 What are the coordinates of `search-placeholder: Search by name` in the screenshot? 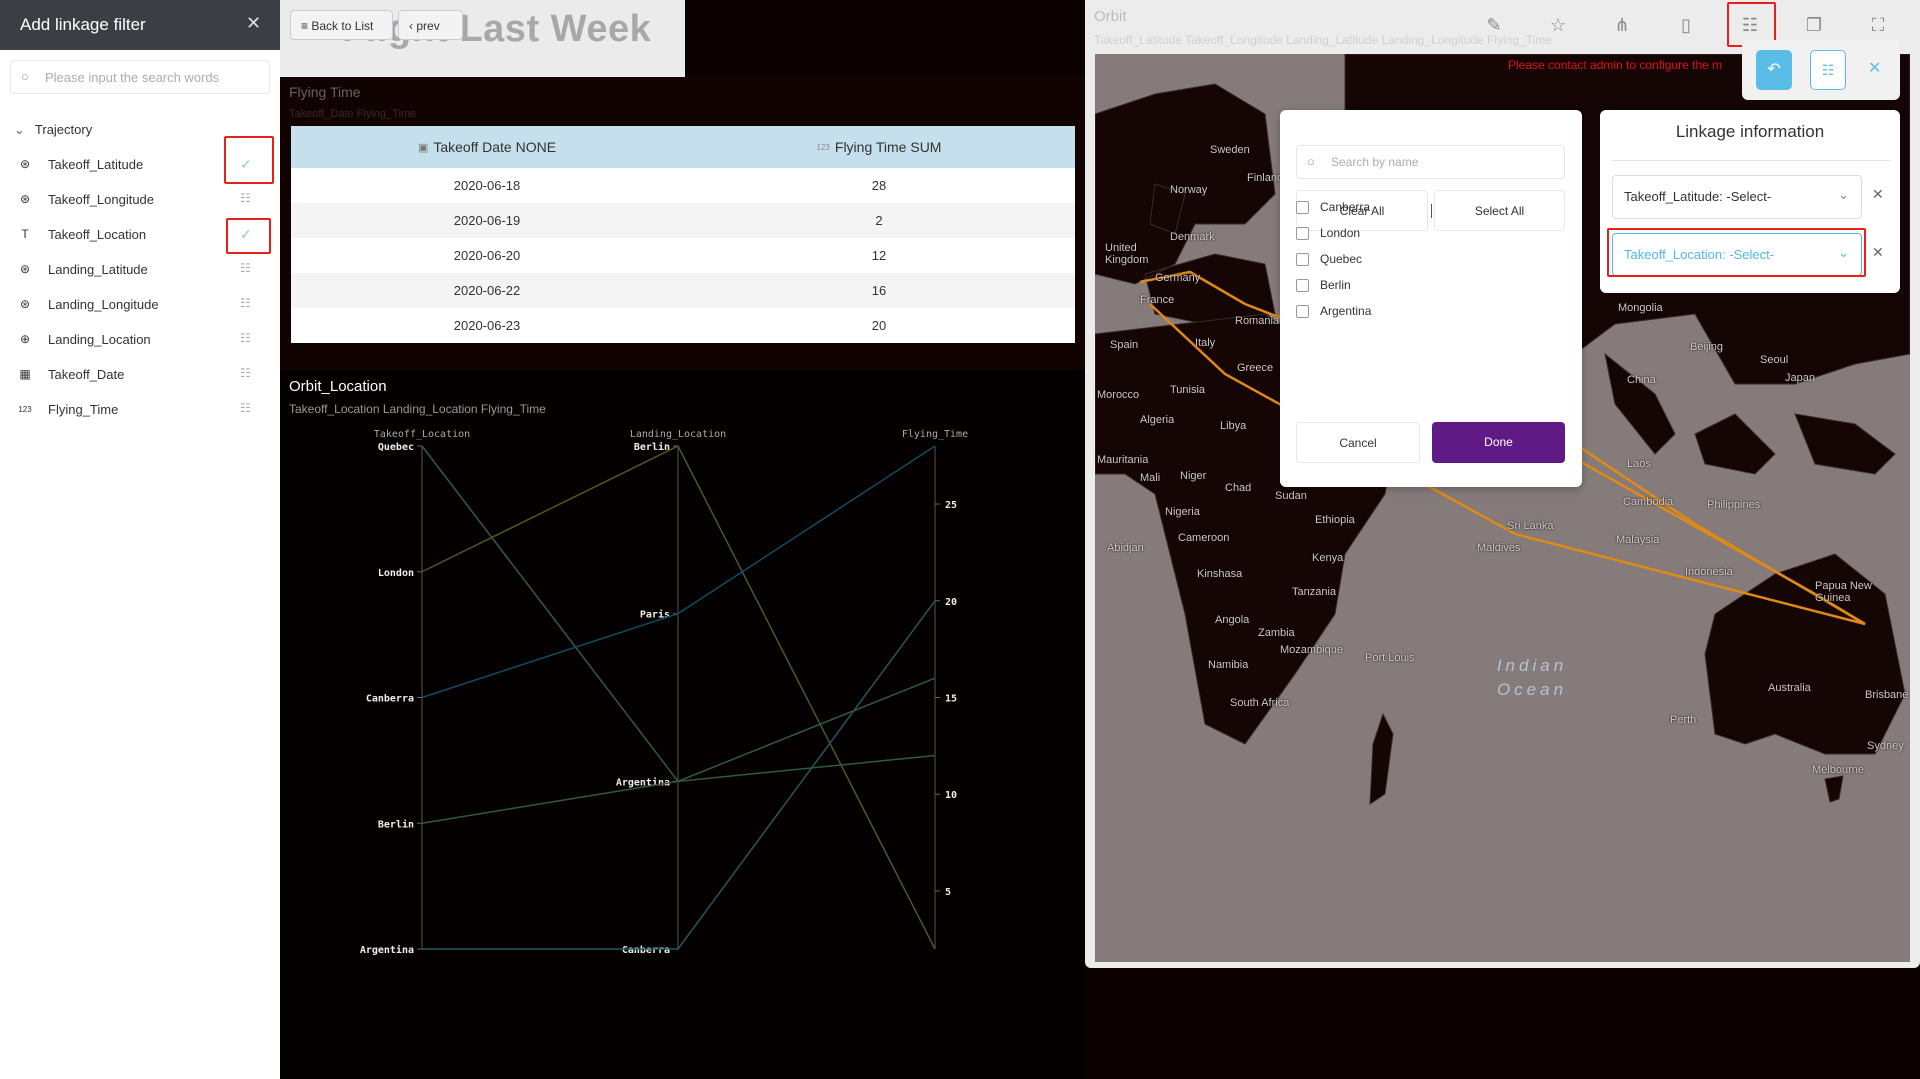 It's located at (1375, 162).